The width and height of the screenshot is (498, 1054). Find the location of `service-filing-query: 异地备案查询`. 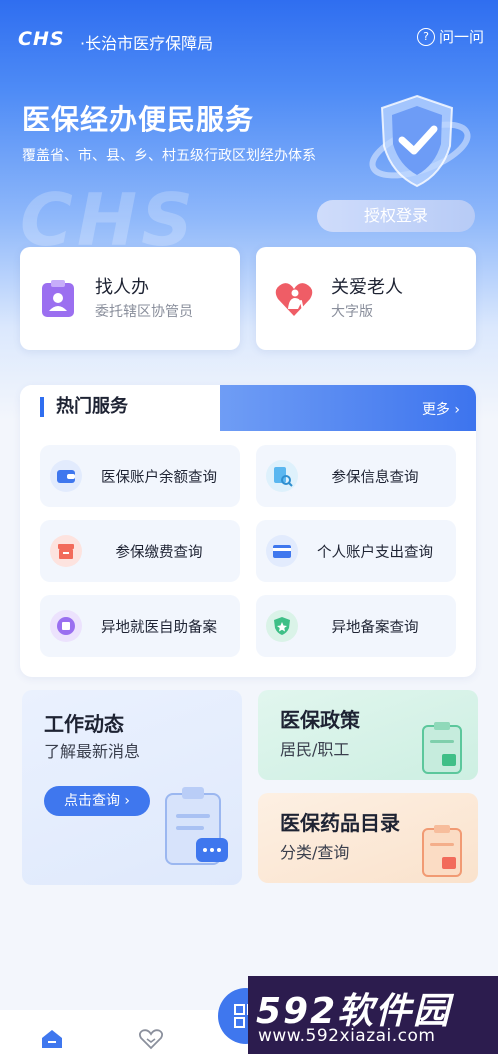

service-filing-query: 异地备案查询 is located at coordinates (356, 626).